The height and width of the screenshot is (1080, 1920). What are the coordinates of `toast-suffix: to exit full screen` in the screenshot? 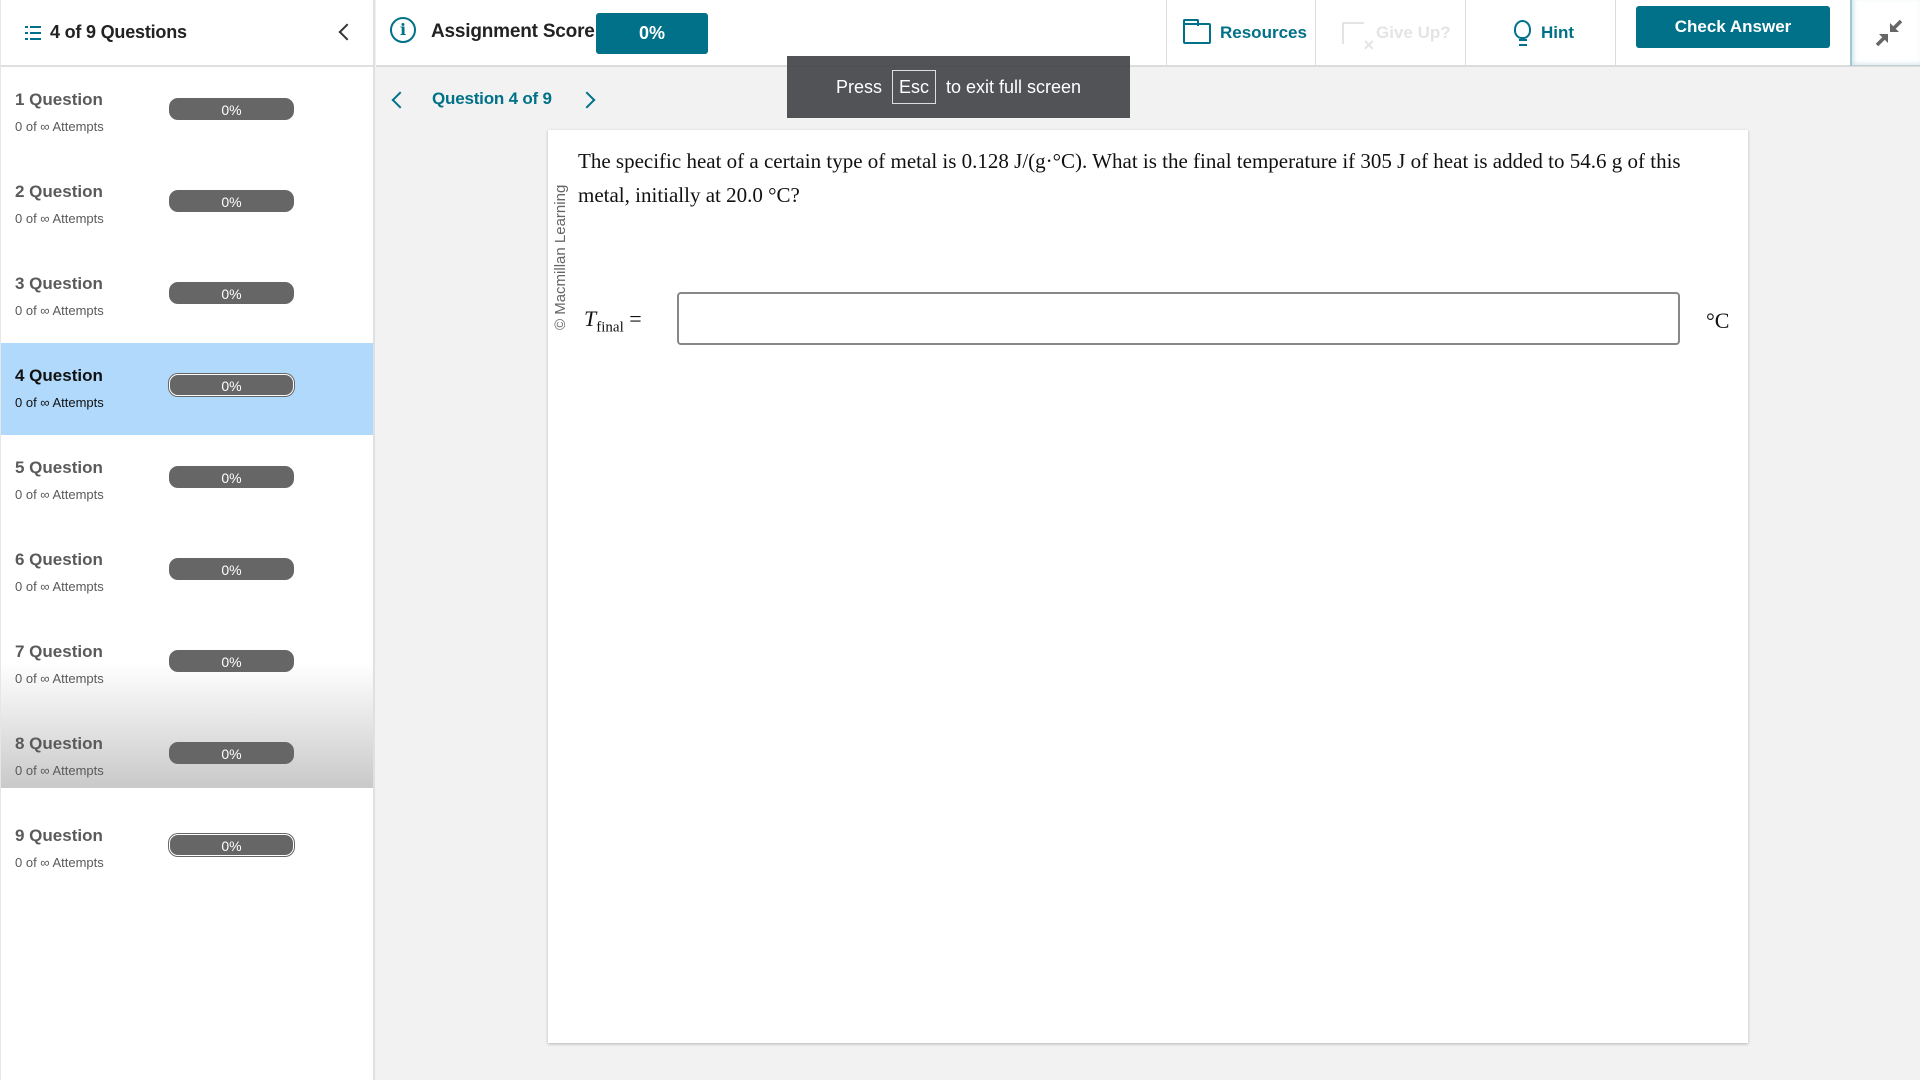 It's located at (1013, 86).